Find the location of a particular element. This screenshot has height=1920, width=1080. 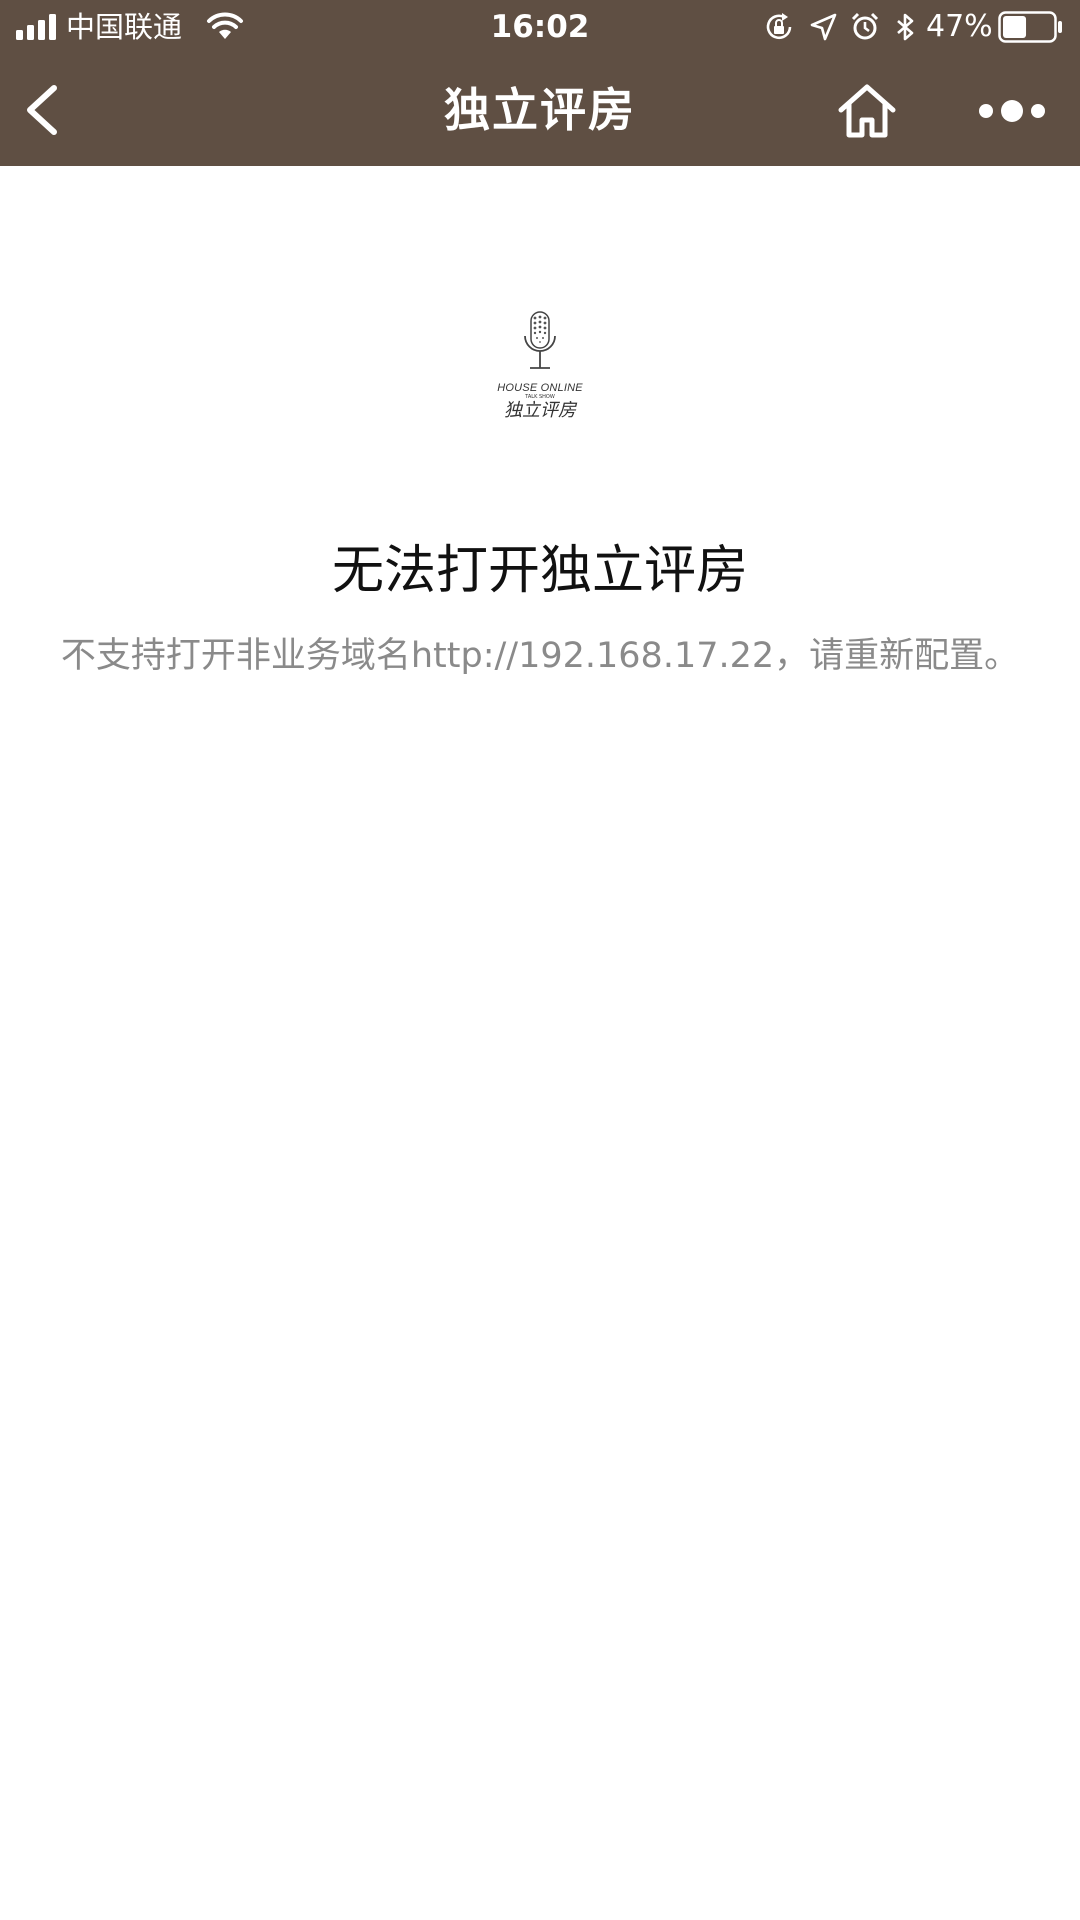

error-title: 无法打开独立评房 is located at coordinates (539, 571).